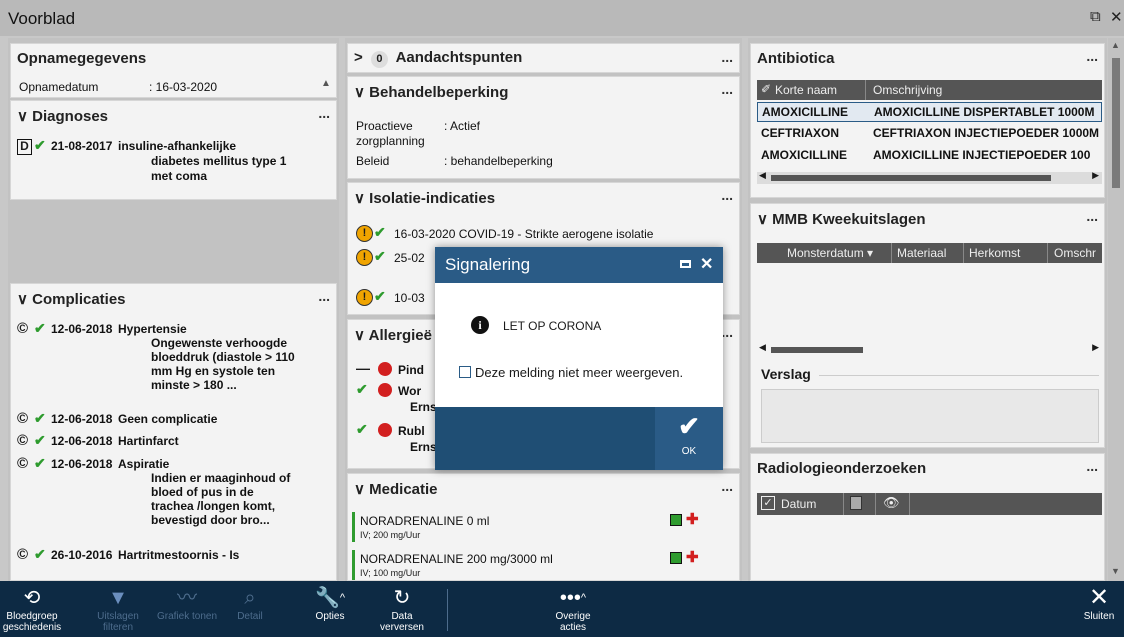 This screenshot has width=1124, height=637. Describe the element at coordinates (330, 609) in the screenshot. I see `opties-button: 🔧^ Opties` at that location.